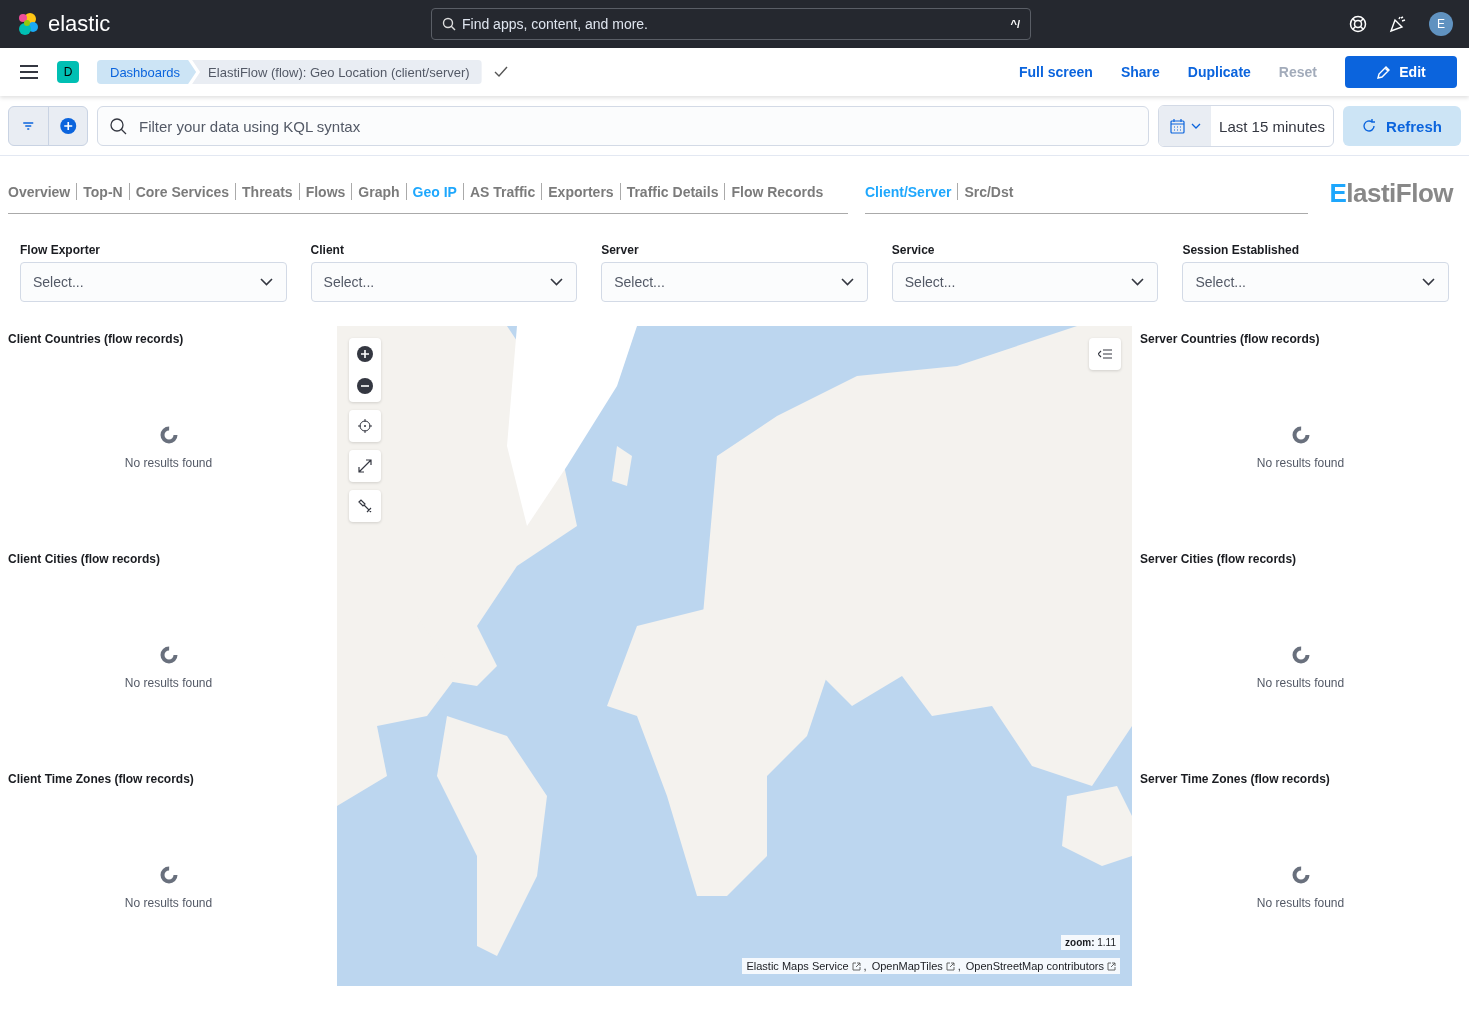 Image resolution: width=1469 pixels, height=1010 pixels. What do you see at coordinates (103, 191) in the screenshot?
I see `nav-tab: Top-N` at bounding box center [103, 191].